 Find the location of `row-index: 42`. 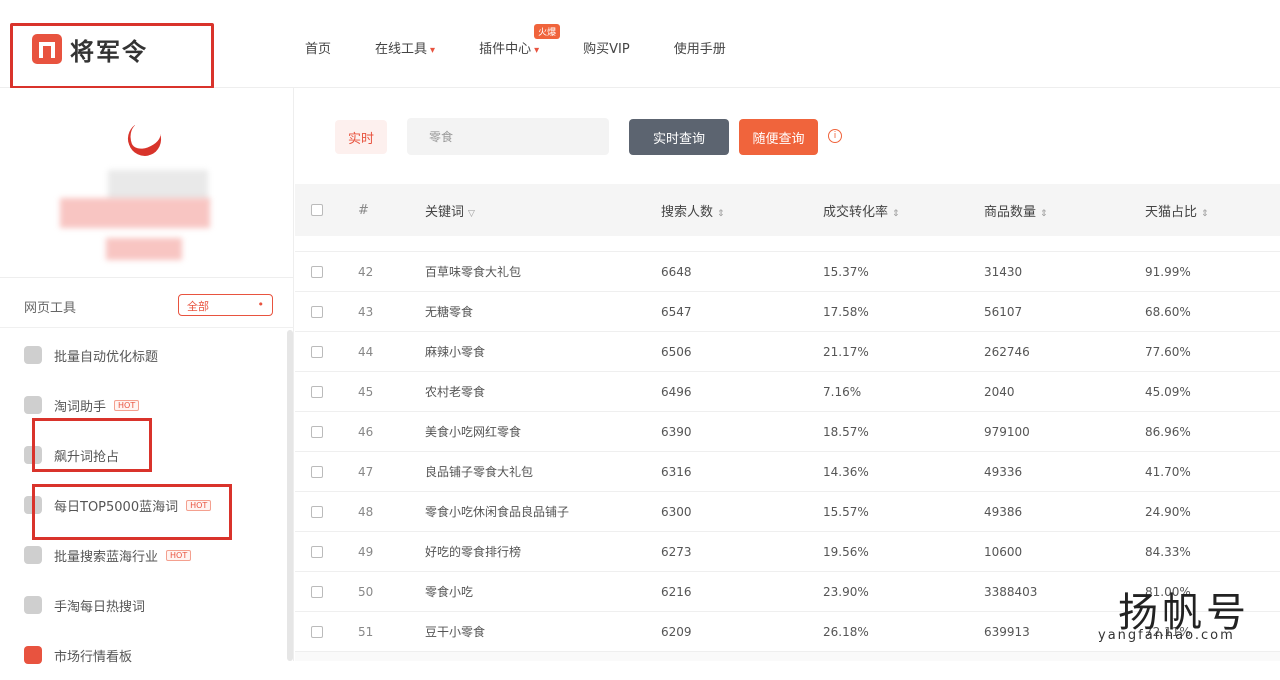

row-index: 42 is located at coordinates (366, 271).